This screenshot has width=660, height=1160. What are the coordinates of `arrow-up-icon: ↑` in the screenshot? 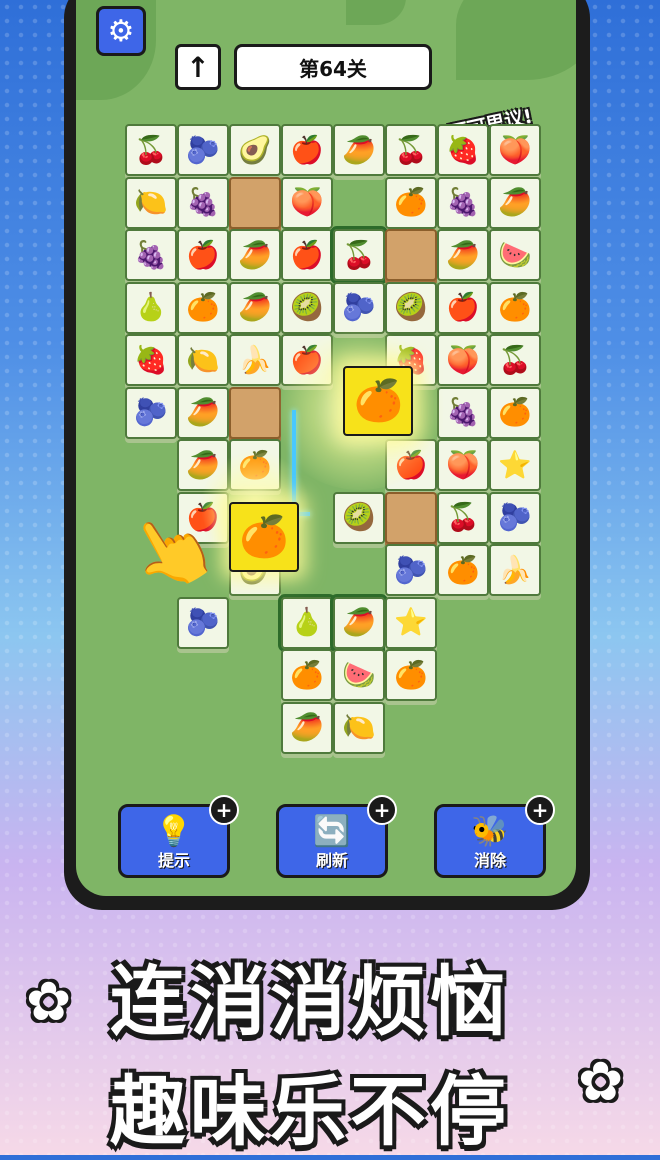 It's located at (198, 67).